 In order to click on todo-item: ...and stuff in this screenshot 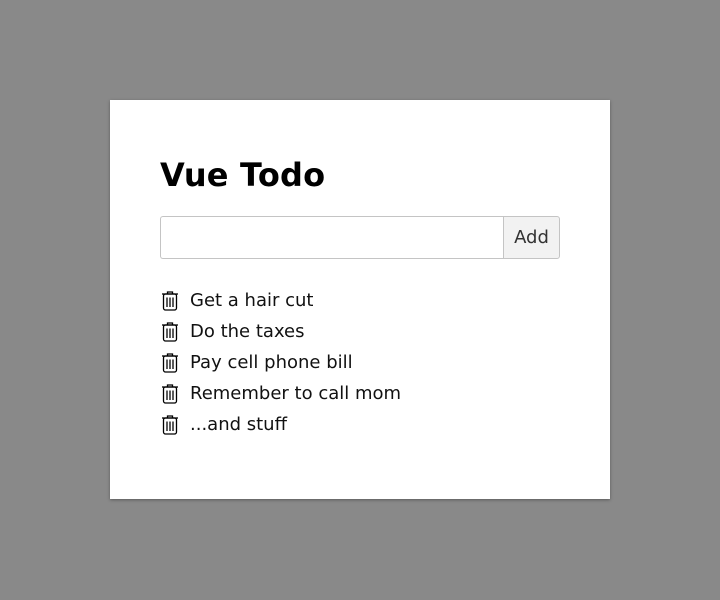, I will do `click(280, 424)`.